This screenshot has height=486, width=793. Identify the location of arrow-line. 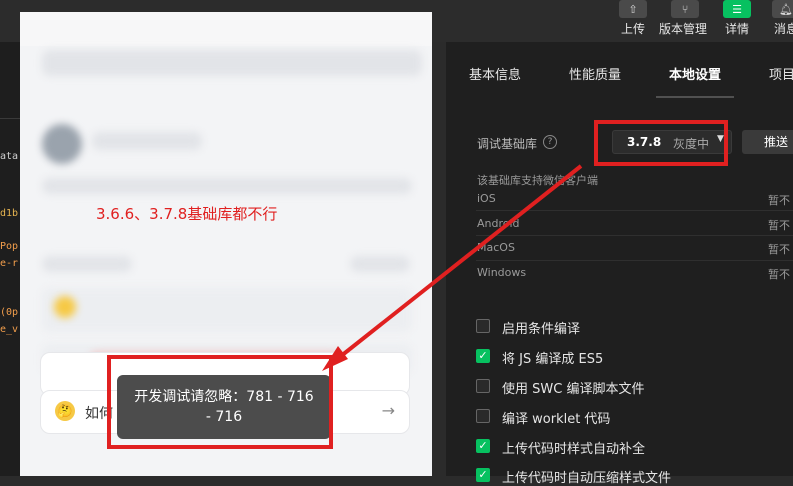
(458, 263).